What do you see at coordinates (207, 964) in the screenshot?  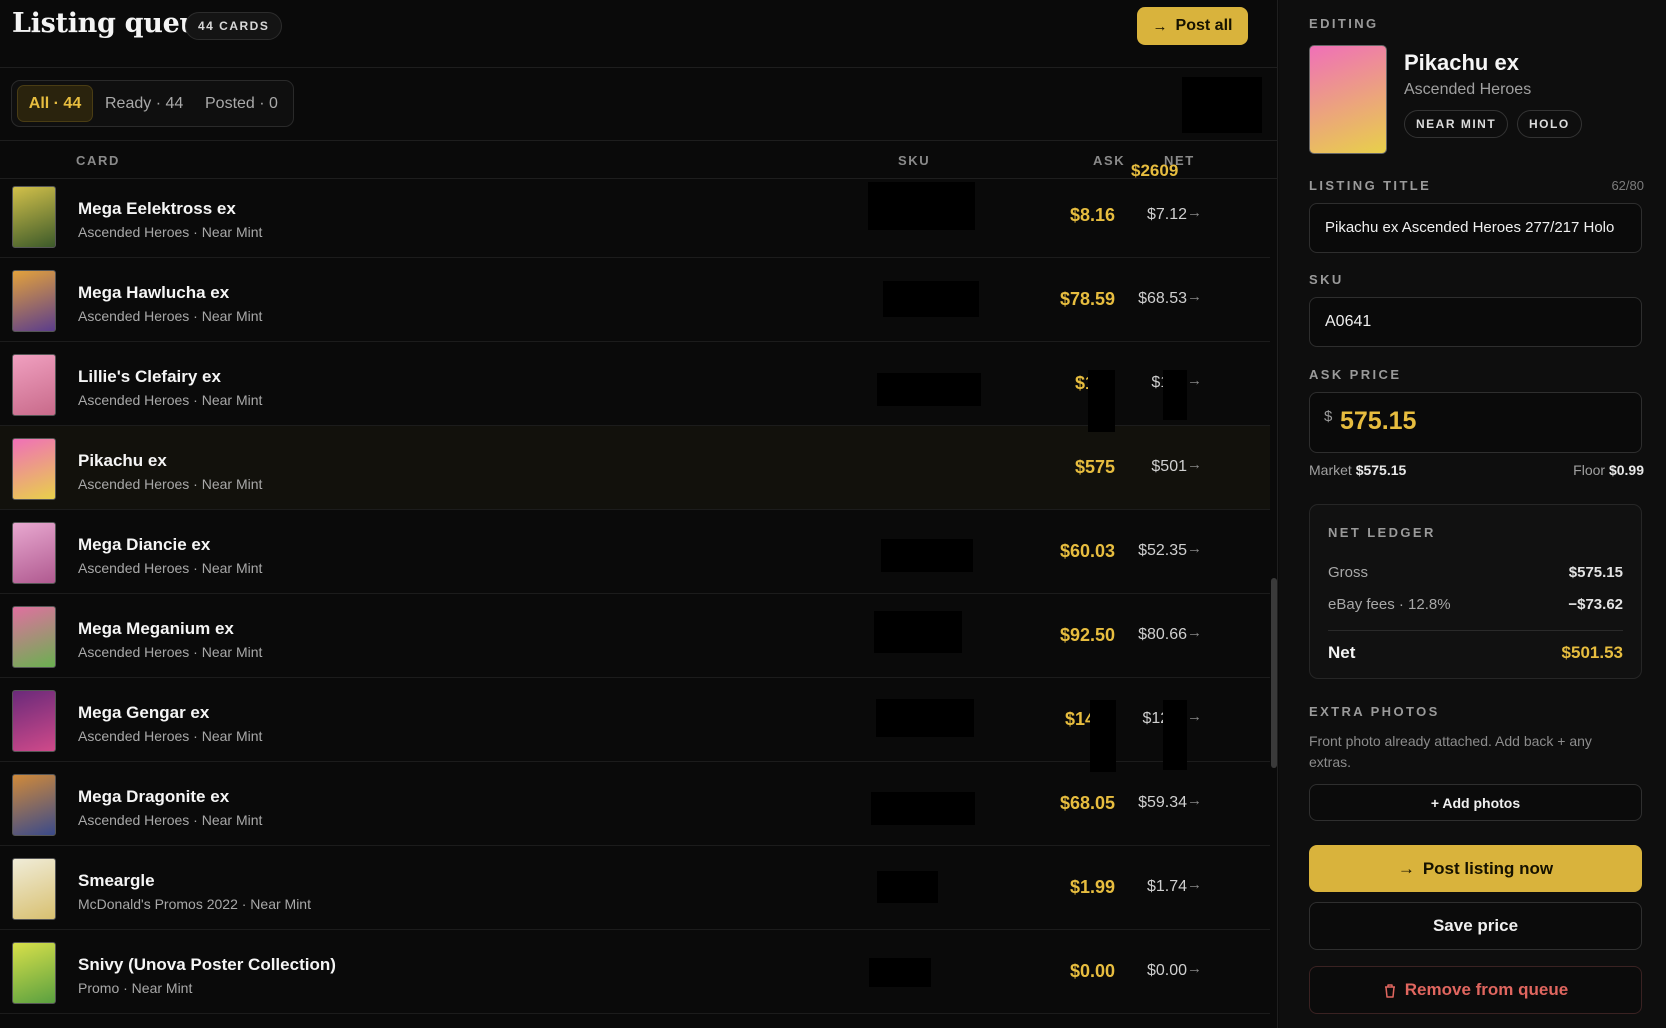 I see `card-name: Snivy (Unova Poster Collection)` at bounding box center [207, 964].